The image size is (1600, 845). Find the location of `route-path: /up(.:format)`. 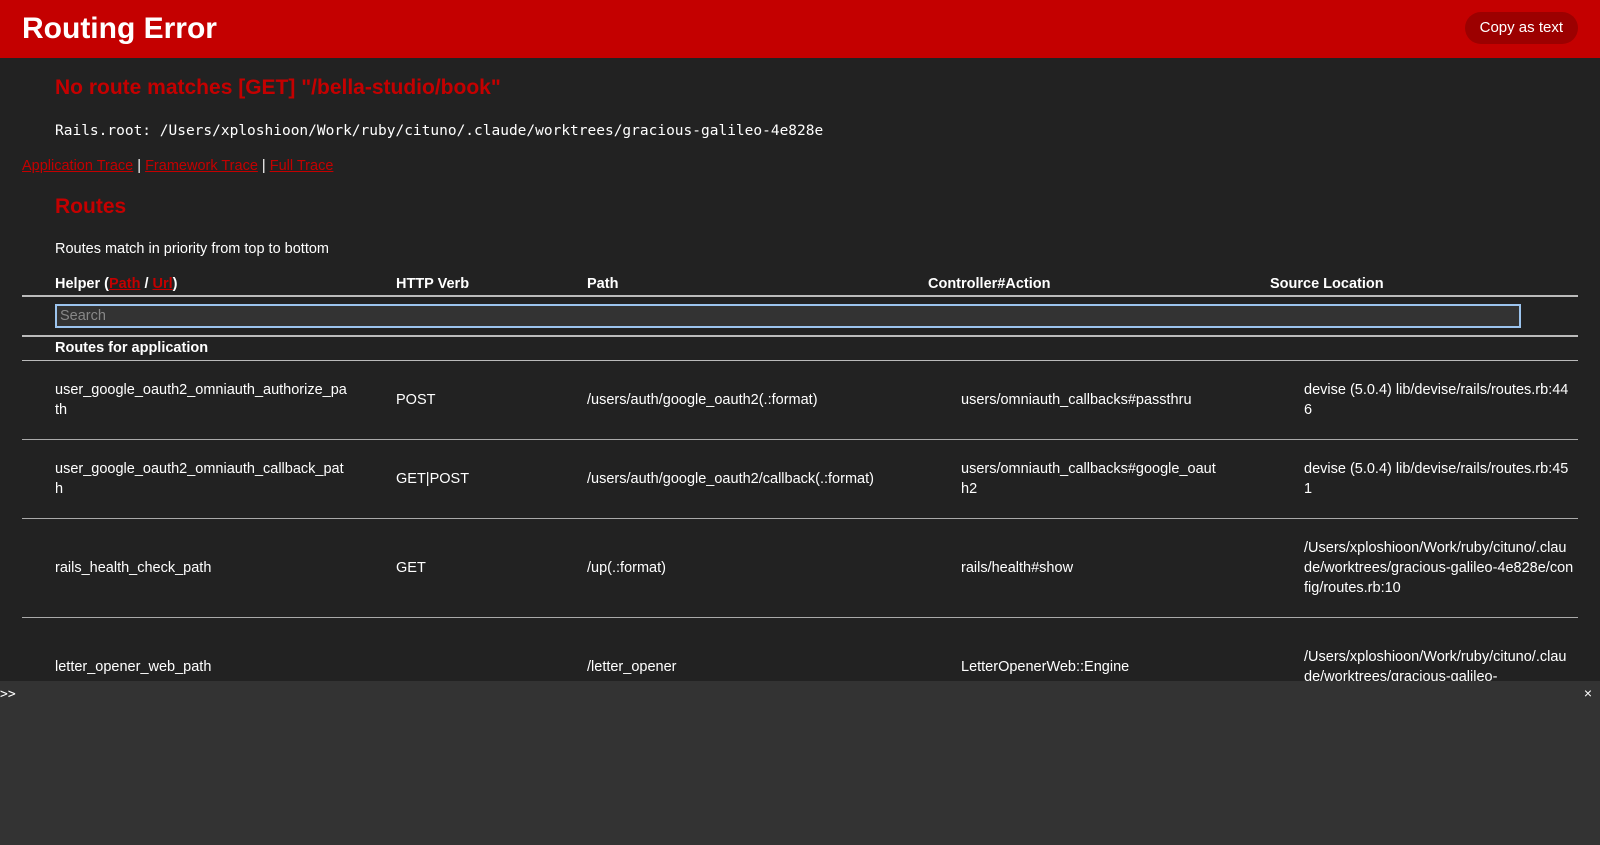

route-path: /up(.:format) is located at coordinates (626, 568).